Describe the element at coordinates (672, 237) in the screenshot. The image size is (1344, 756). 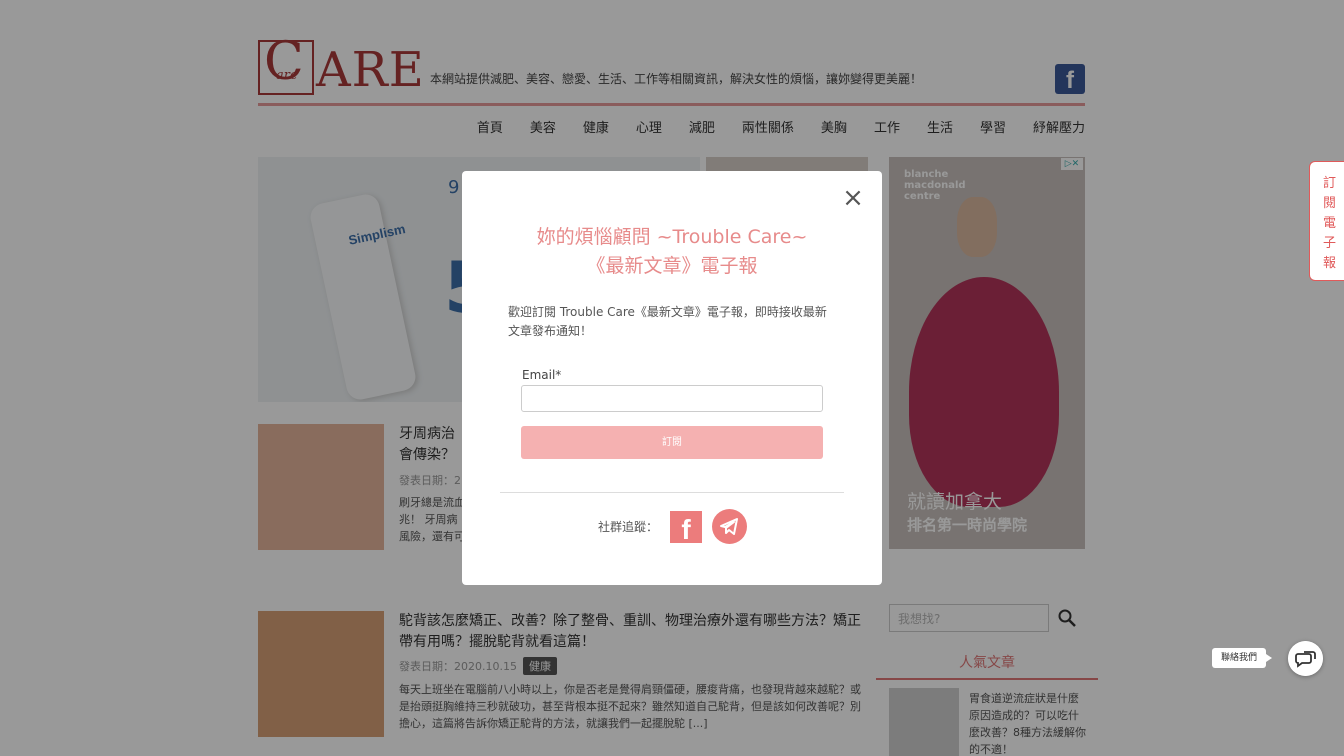
I see `modal-title-line1: 妳的煩惱顧問 ~Trouble Care~` at that location.